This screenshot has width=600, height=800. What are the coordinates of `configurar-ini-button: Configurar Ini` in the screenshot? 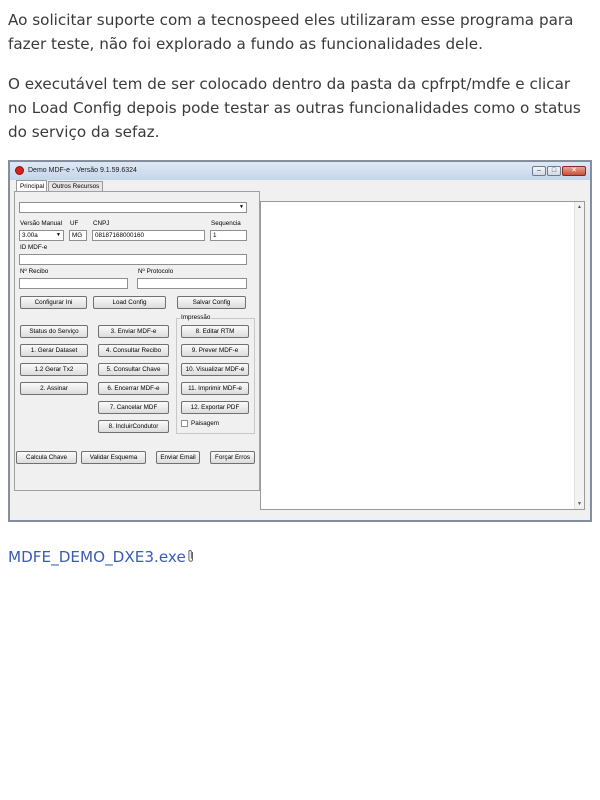 It's located at (53, 302).